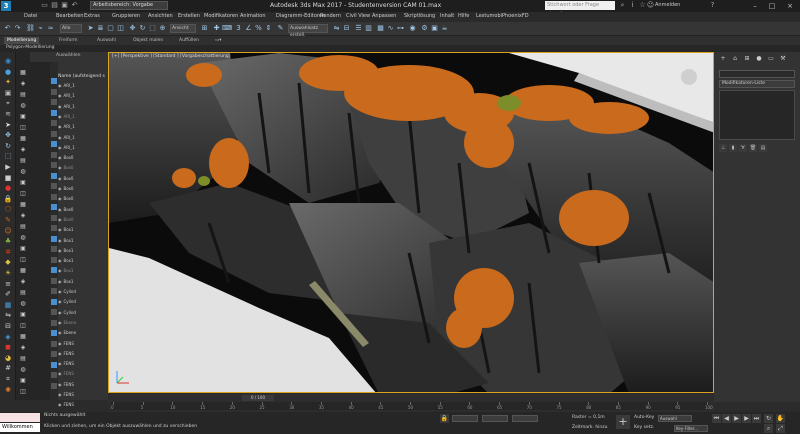 The width and height of the screenshot is (800, 434). Describe the element at coordinates (771, 58) in the screenshot. I see `display-tab-icon: ▭` at that location.